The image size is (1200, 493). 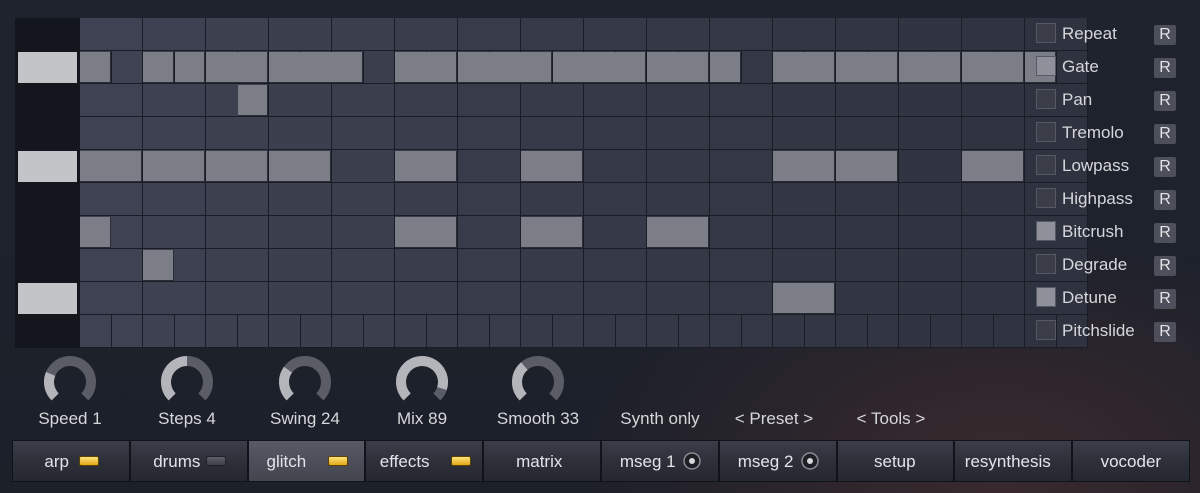 What do you see at coordinates (891, 419) in the screenshot?
I see `tools-menu-button: < Tools >` at bounding box center [891, 419].